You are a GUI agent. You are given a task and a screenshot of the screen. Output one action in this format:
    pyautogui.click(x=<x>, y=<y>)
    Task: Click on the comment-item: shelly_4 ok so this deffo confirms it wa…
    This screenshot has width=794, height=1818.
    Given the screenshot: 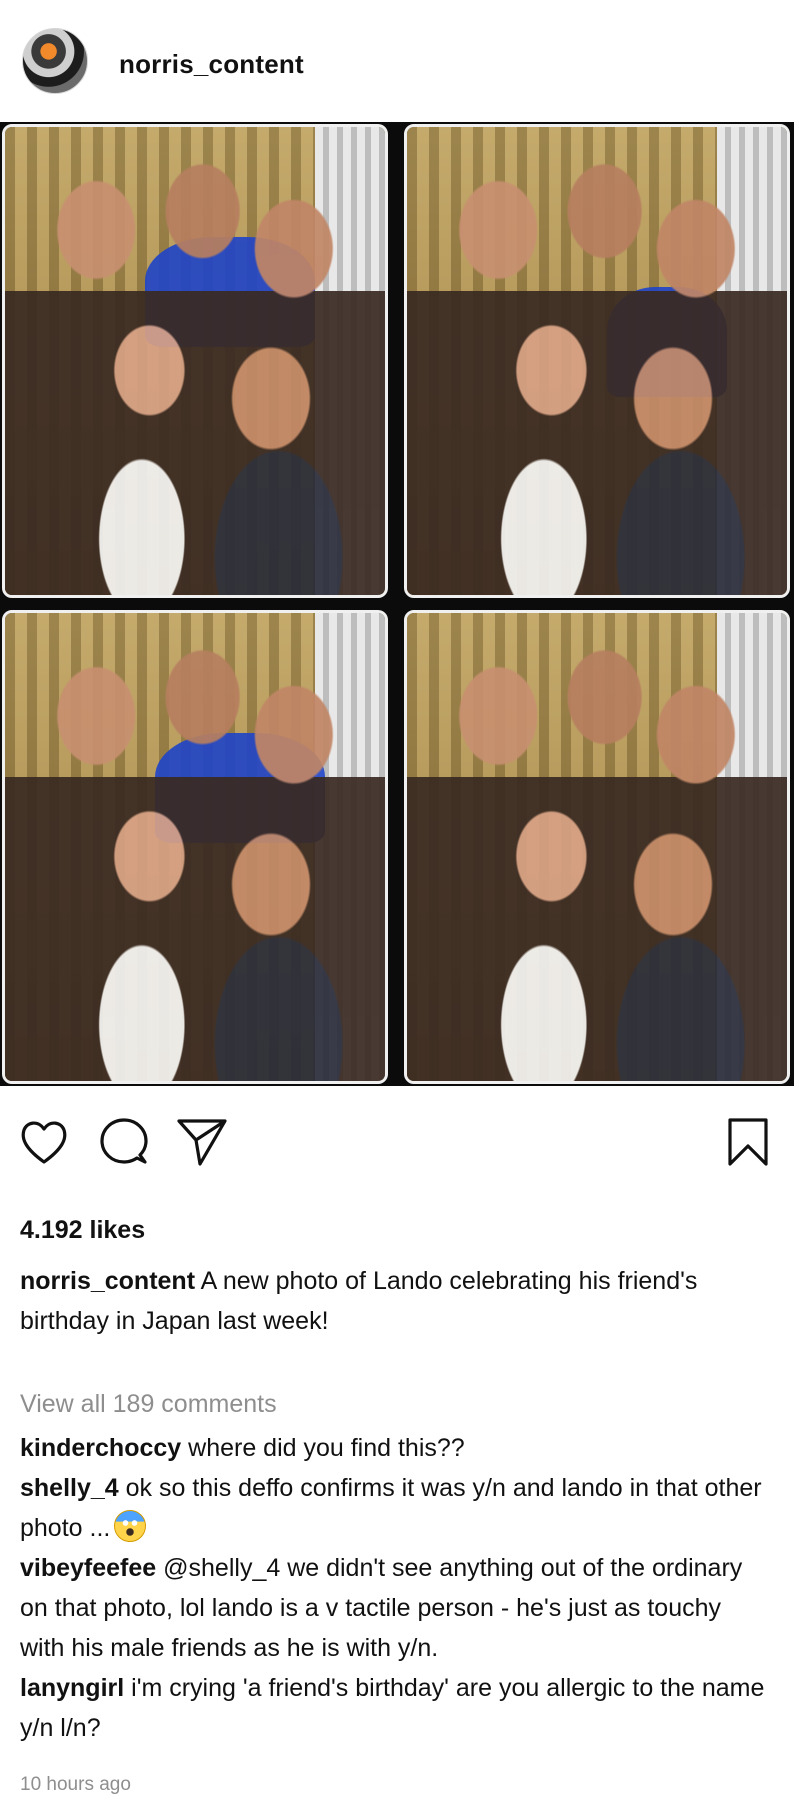 What is the action you would take?
    pyautogui.click(x=395, y=1508)
    